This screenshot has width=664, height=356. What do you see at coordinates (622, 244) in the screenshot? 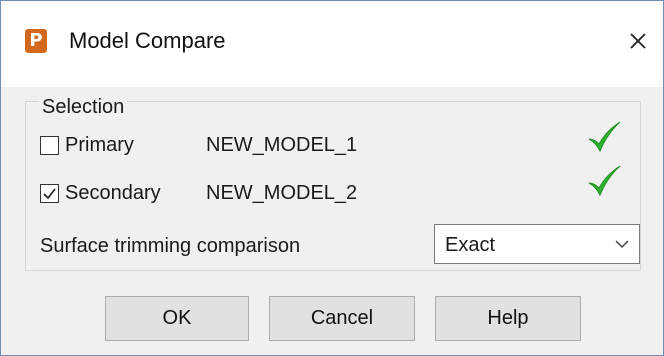
I see `chevron-down-icon` at bounding box center [622, 244].